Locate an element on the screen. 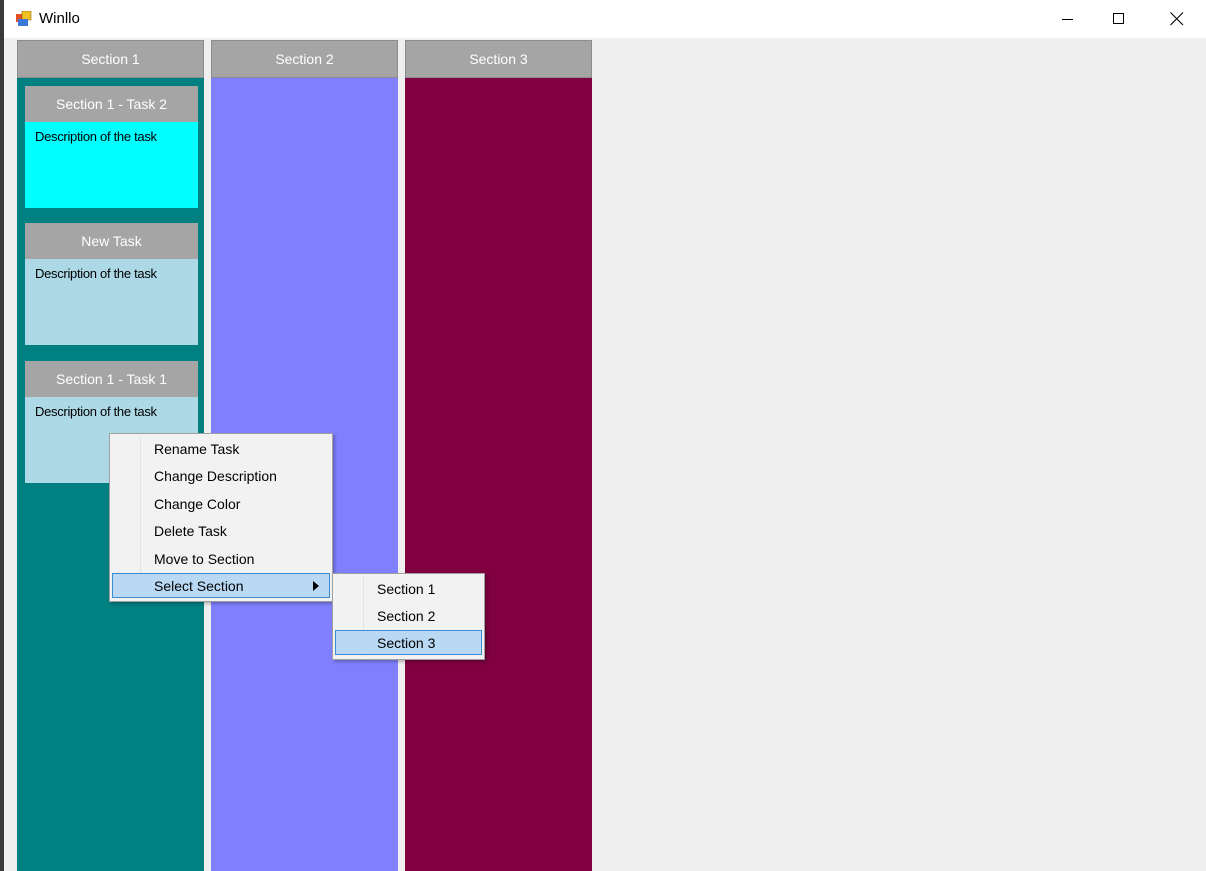 The image size is (1206, 871). app-icon is located at coordinates (24, 18).